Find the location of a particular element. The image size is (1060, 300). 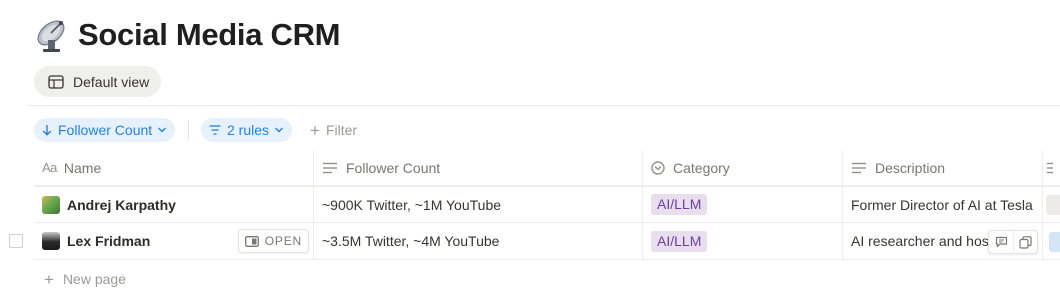

title-aa-icon: Aa is located at coordinates (49, 167).